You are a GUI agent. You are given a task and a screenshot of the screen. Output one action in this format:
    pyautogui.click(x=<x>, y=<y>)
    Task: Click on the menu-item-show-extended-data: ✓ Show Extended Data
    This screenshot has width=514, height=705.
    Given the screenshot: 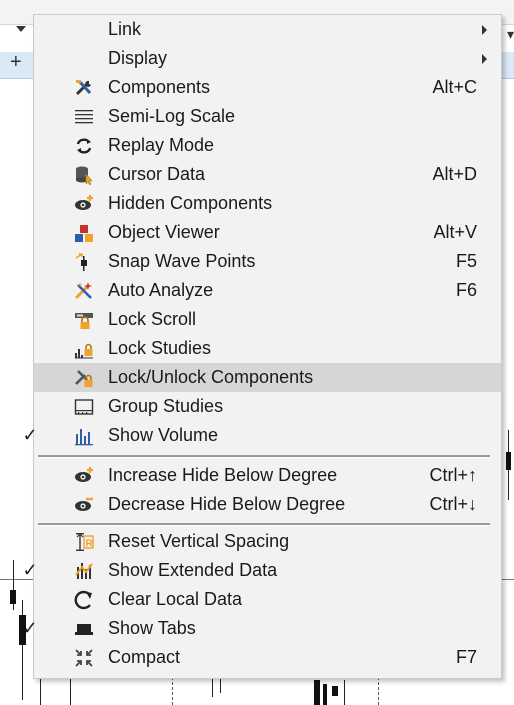 What is the action you would take?
    pyautogui.click(x=261, y=570)
    